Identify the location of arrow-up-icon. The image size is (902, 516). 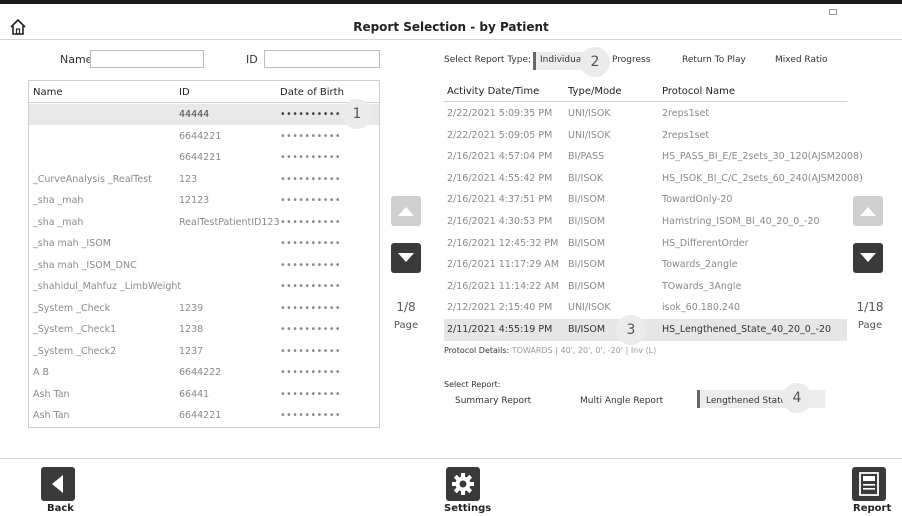
(868, 211).